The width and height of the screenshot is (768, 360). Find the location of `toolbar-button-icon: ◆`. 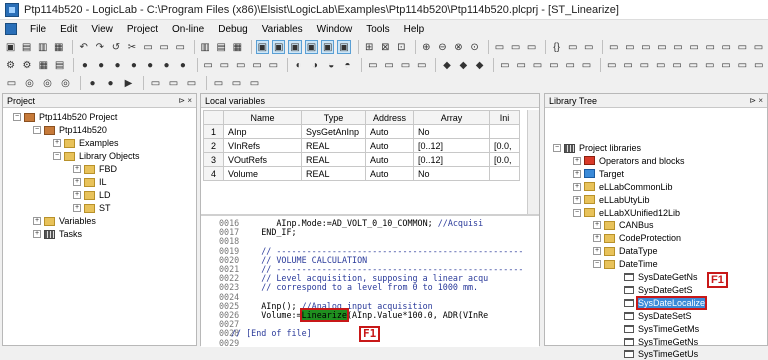

toolbar-button-icon: ◆ is located at coordinates (446, 65).